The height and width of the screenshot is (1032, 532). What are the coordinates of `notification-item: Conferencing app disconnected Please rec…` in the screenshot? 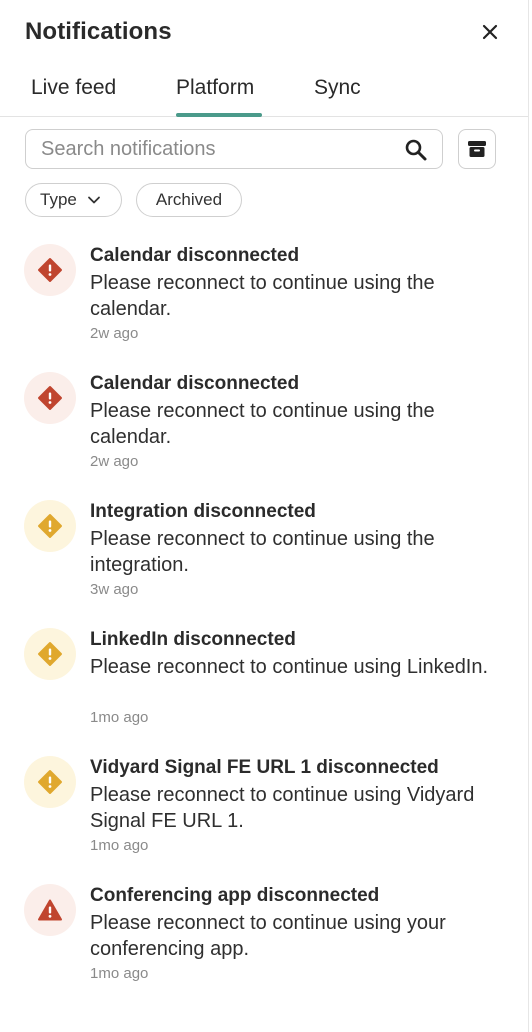 It's located at (264, 944).